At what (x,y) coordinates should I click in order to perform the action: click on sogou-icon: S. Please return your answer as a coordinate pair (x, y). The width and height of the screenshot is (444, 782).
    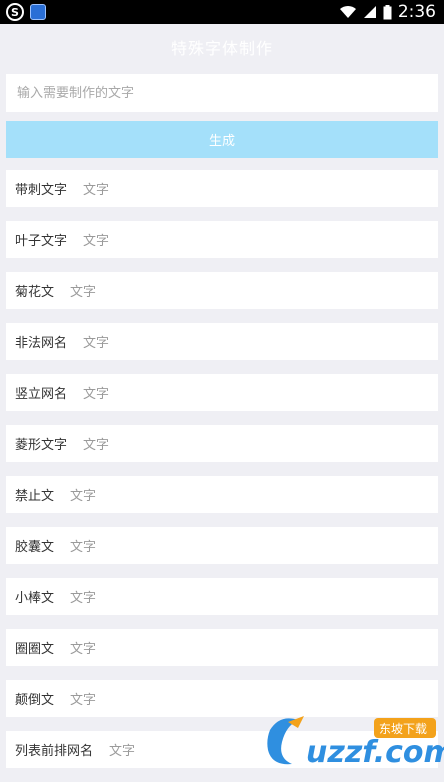
    Looking at the image, I should click on (15, 12).